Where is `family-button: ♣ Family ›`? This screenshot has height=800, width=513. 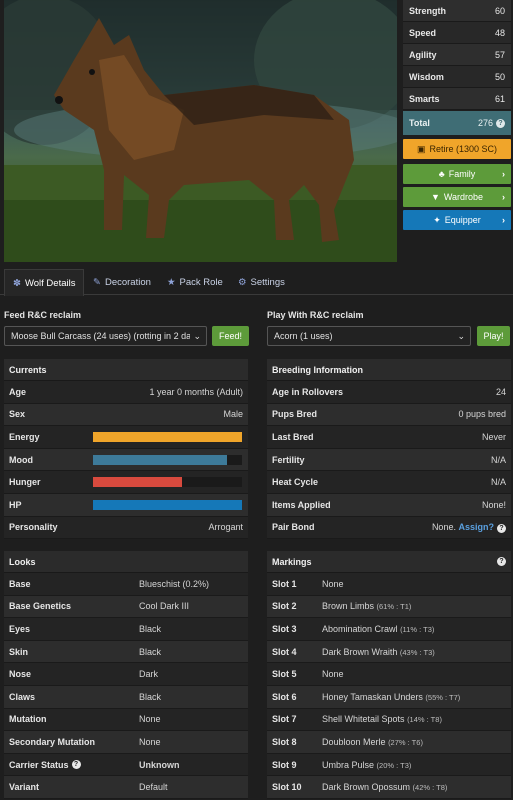 family-button: ♣ Family › is located at coordinates (457, 174).